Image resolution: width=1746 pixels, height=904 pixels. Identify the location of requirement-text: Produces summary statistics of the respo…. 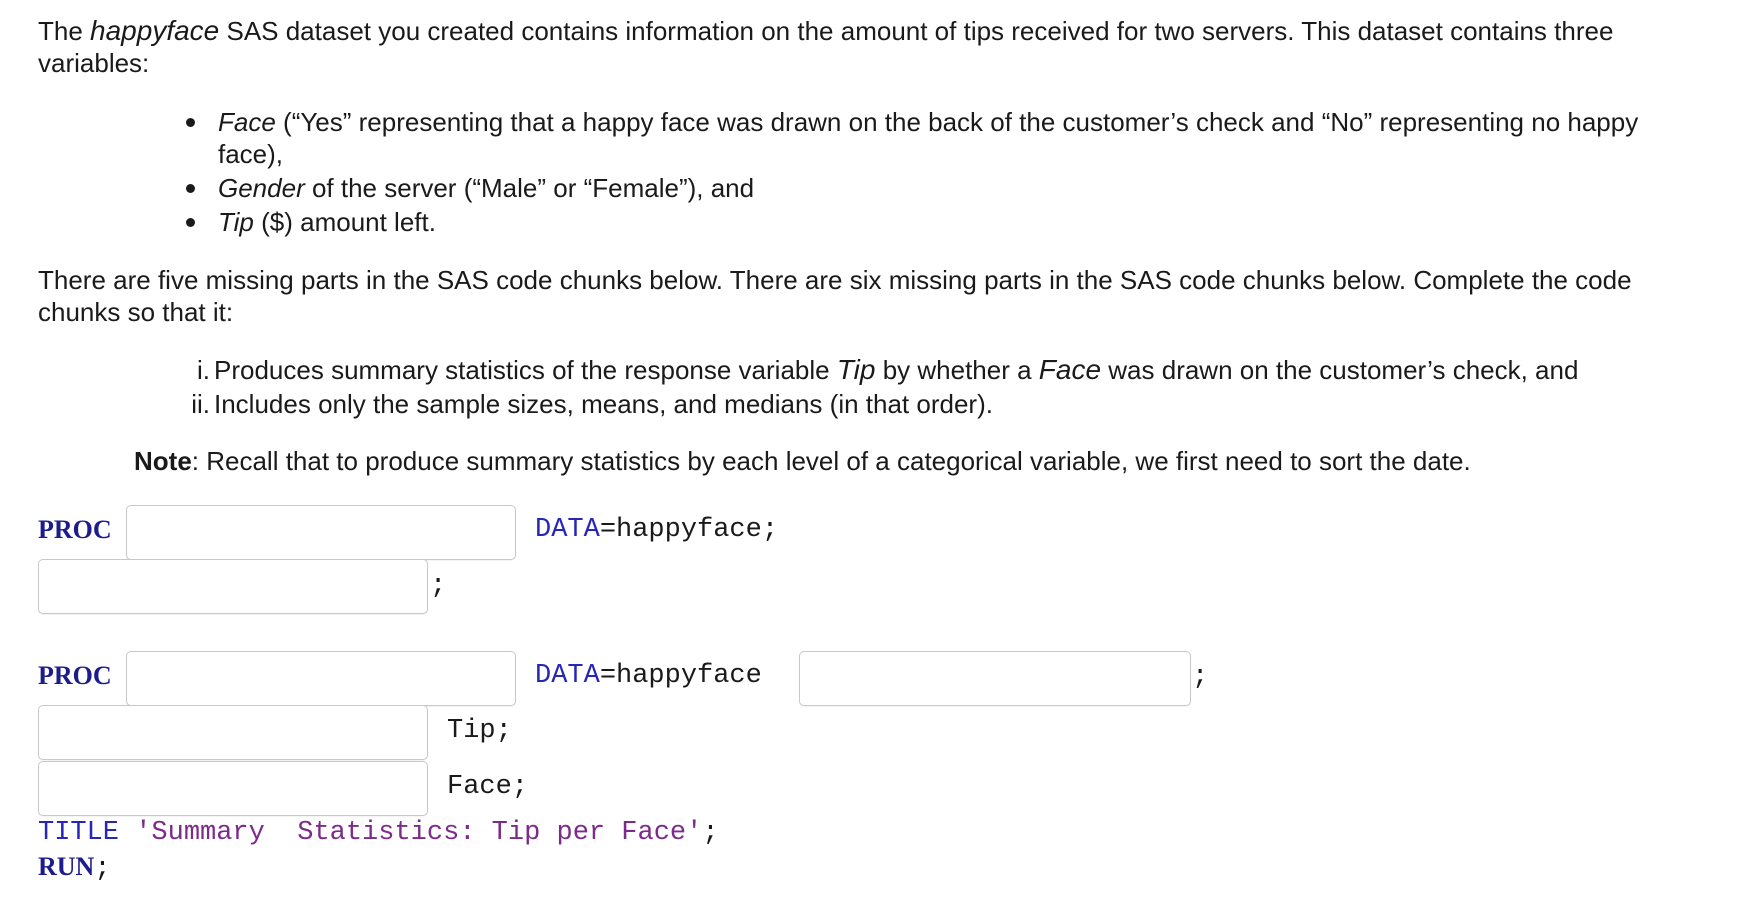
(525, 370).